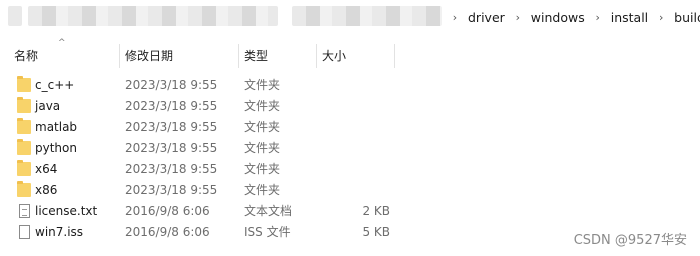 This screenshot has height=256, width=700. What do you see at coordinates (63, 55) in the screenshot?
I see `column-name: 名称` at bounding box center [63, 55].